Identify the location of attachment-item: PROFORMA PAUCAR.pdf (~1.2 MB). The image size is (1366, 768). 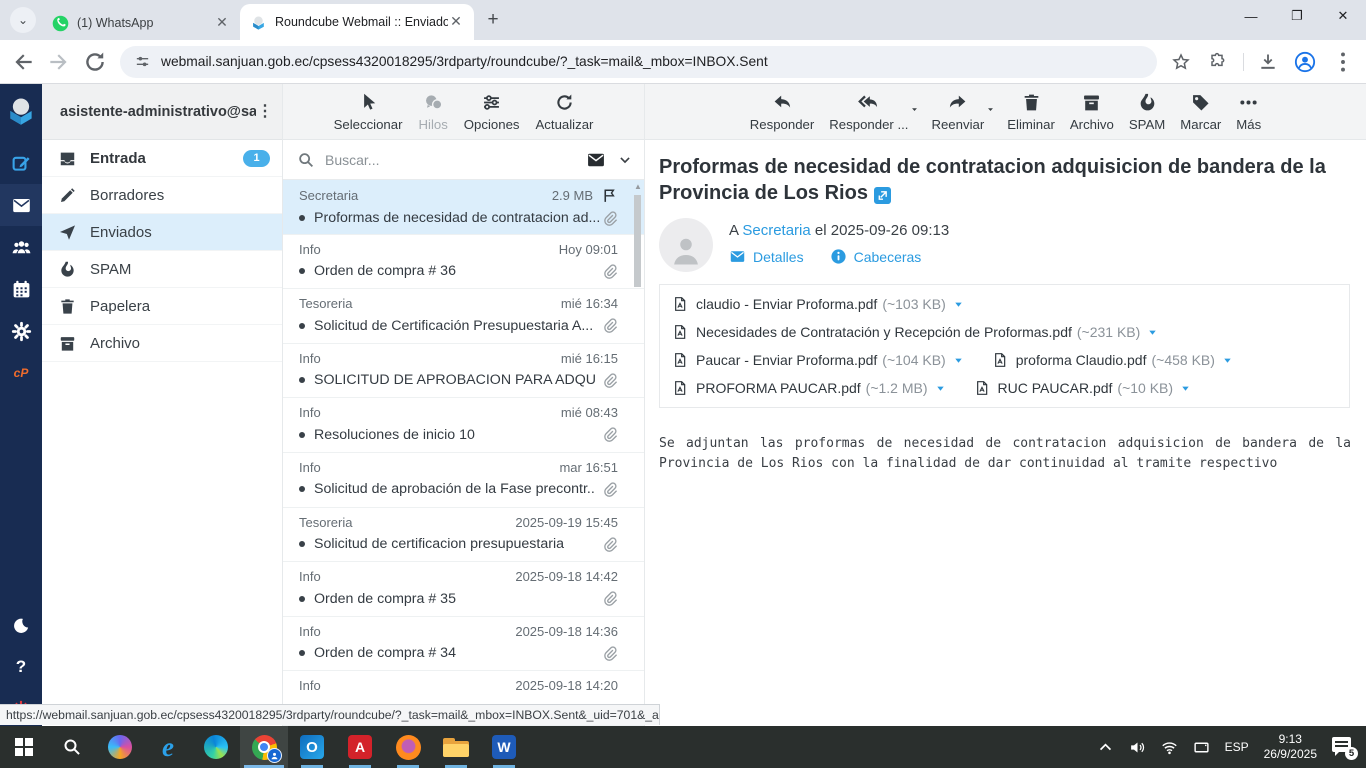
(809, 388).